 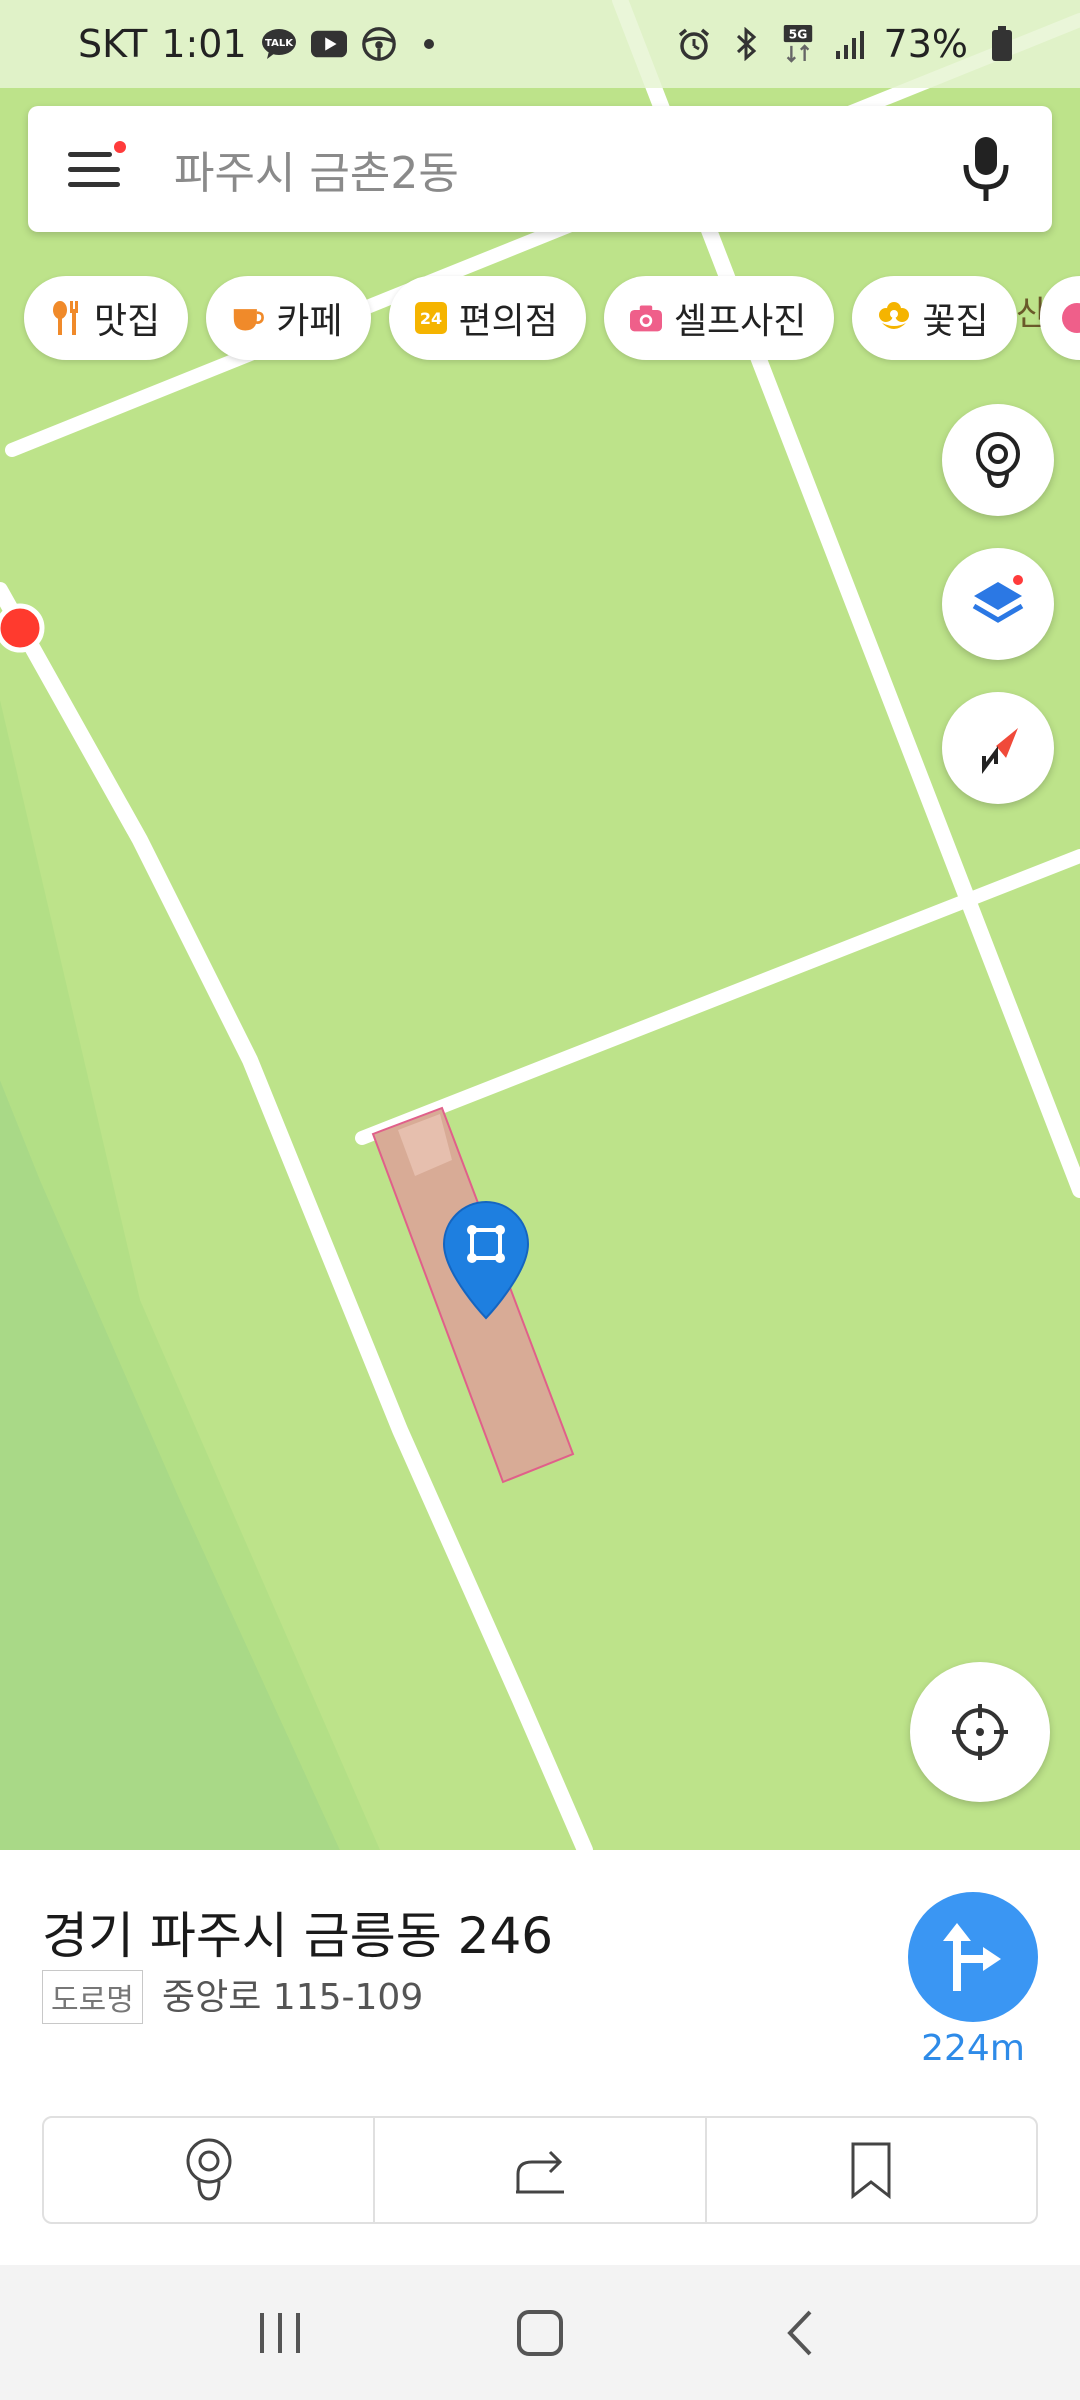 What do you see at coordinates (113, 44) in the screenshot?
I see `carrier-label: SKT` at bounding box center [113, 44].